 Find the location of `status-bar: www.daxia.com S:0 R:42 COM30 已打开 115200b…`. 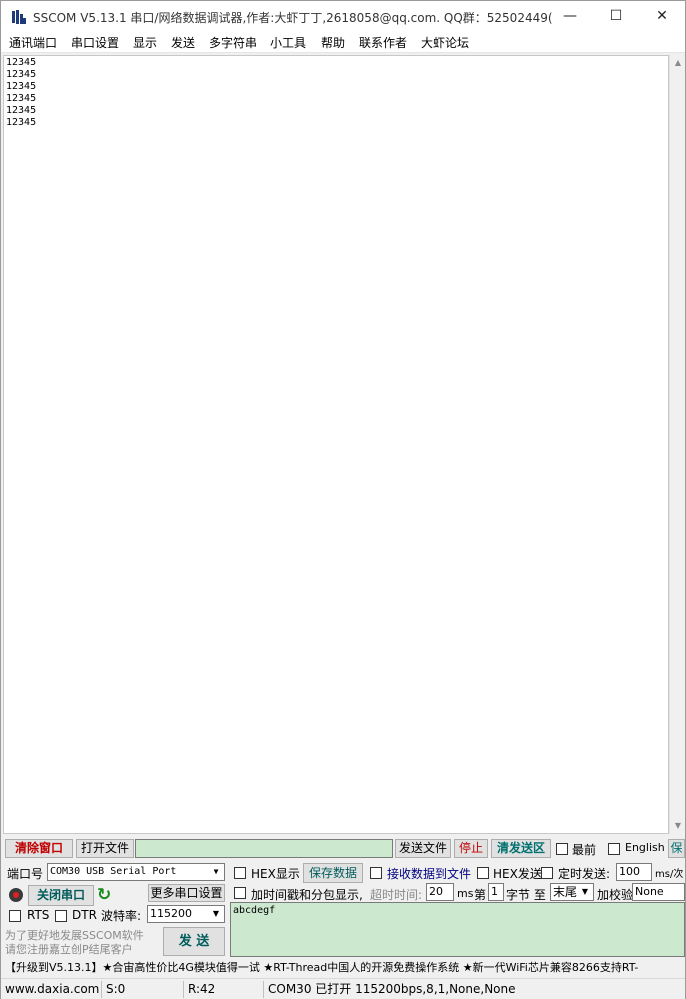

status-bar: www.daxia.com S:0 R:42 COM30 已打开 115200b… is located at coordinates (343, 988).